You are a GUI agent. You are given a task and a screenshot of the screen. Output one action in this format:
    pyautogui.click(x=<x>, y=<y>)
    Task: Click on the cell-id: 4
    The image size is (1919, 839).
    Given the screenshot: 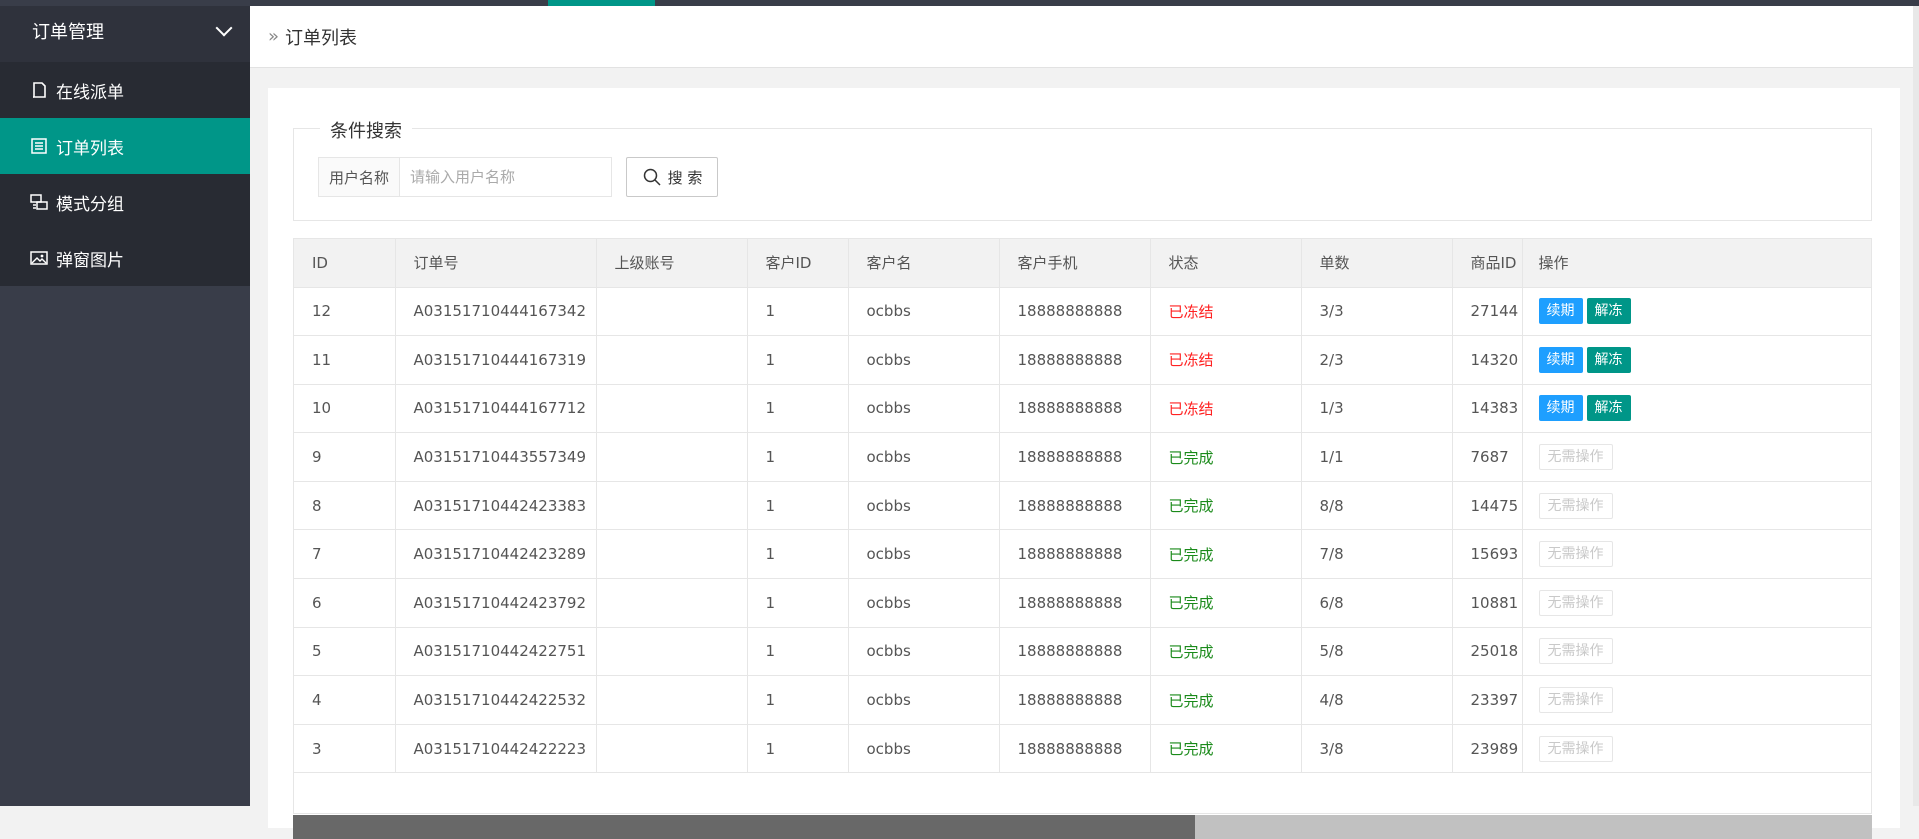 What is the action you would take?
    pyautogui.click(x=345, y=700)
    